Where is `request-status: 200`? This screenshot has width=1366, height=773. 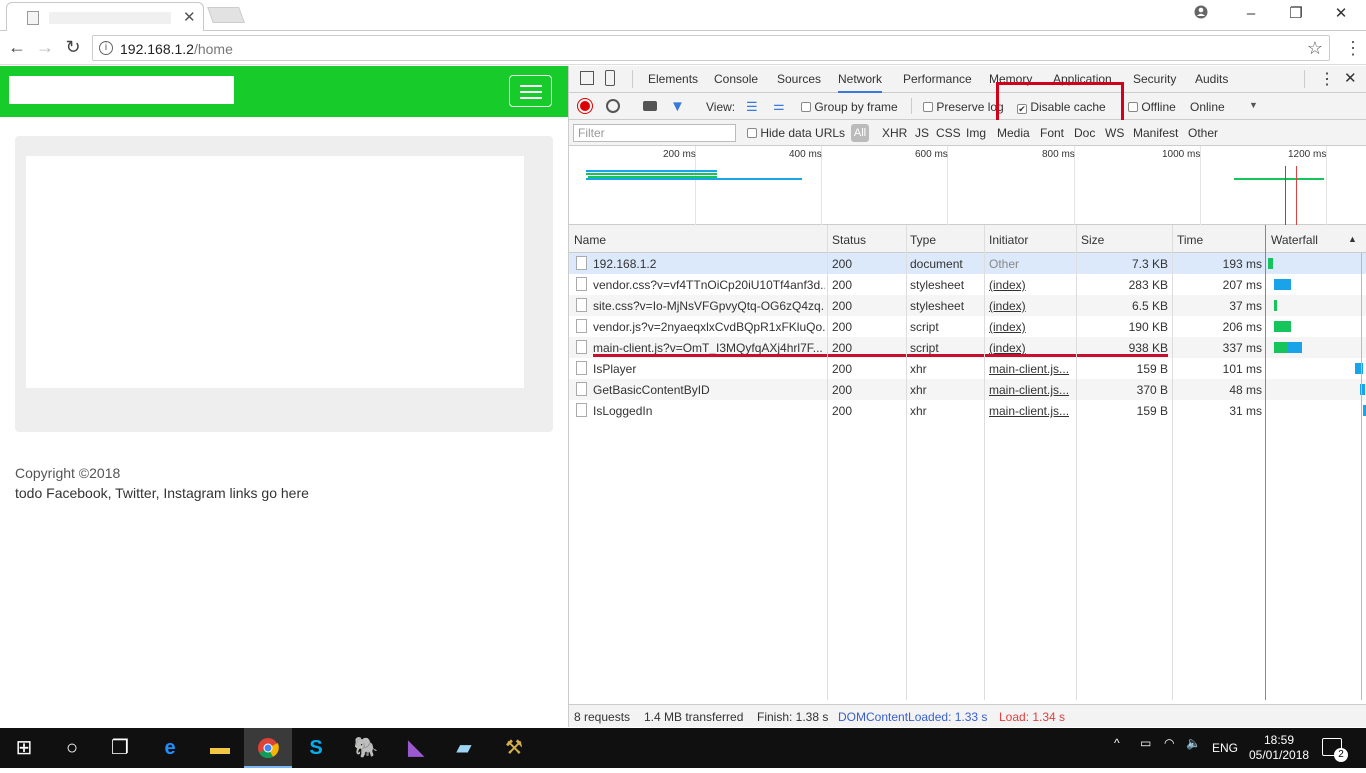
request-status: 200 is located at coordinates (842, 285).